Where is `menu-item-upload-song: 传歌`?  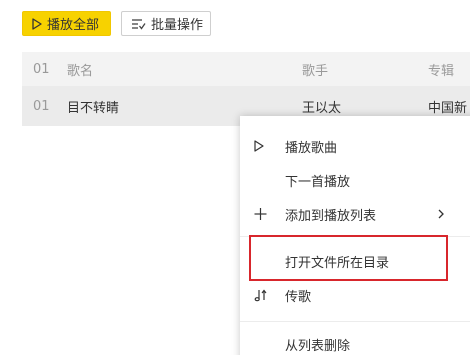
menu-item-upload-song: 传歌 is located at coordinates (355, 295).